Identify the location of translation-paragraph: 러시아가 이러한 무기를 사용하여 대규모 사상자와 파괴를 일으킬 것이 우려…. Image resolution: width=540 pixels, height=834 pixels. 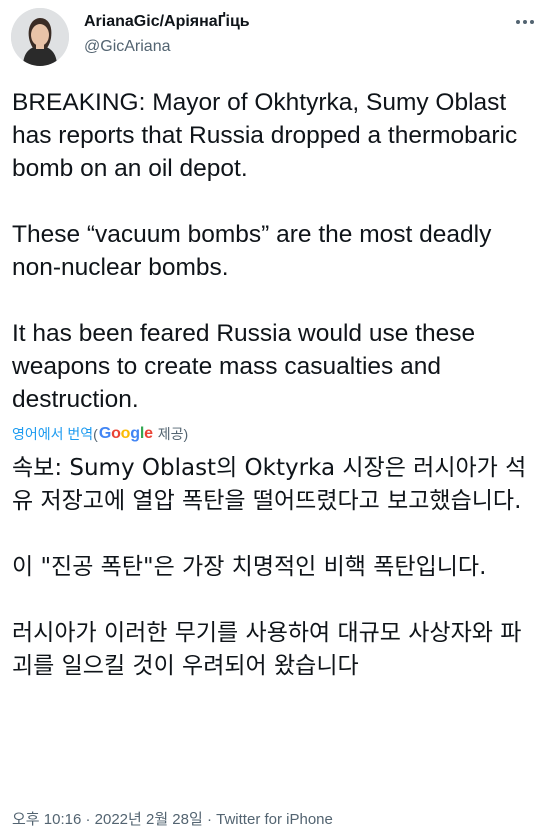
(267, 649).